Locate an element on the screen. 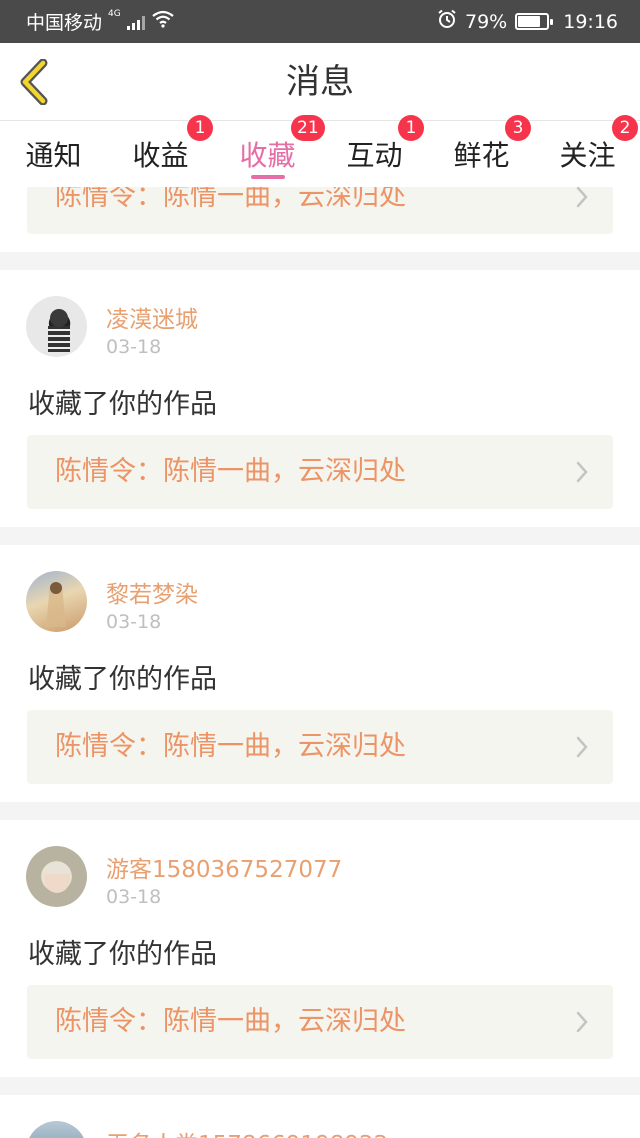 The height and width of the screenshot is (1138, 640). tab-label: 通知 is located at coordinates (53, 155).